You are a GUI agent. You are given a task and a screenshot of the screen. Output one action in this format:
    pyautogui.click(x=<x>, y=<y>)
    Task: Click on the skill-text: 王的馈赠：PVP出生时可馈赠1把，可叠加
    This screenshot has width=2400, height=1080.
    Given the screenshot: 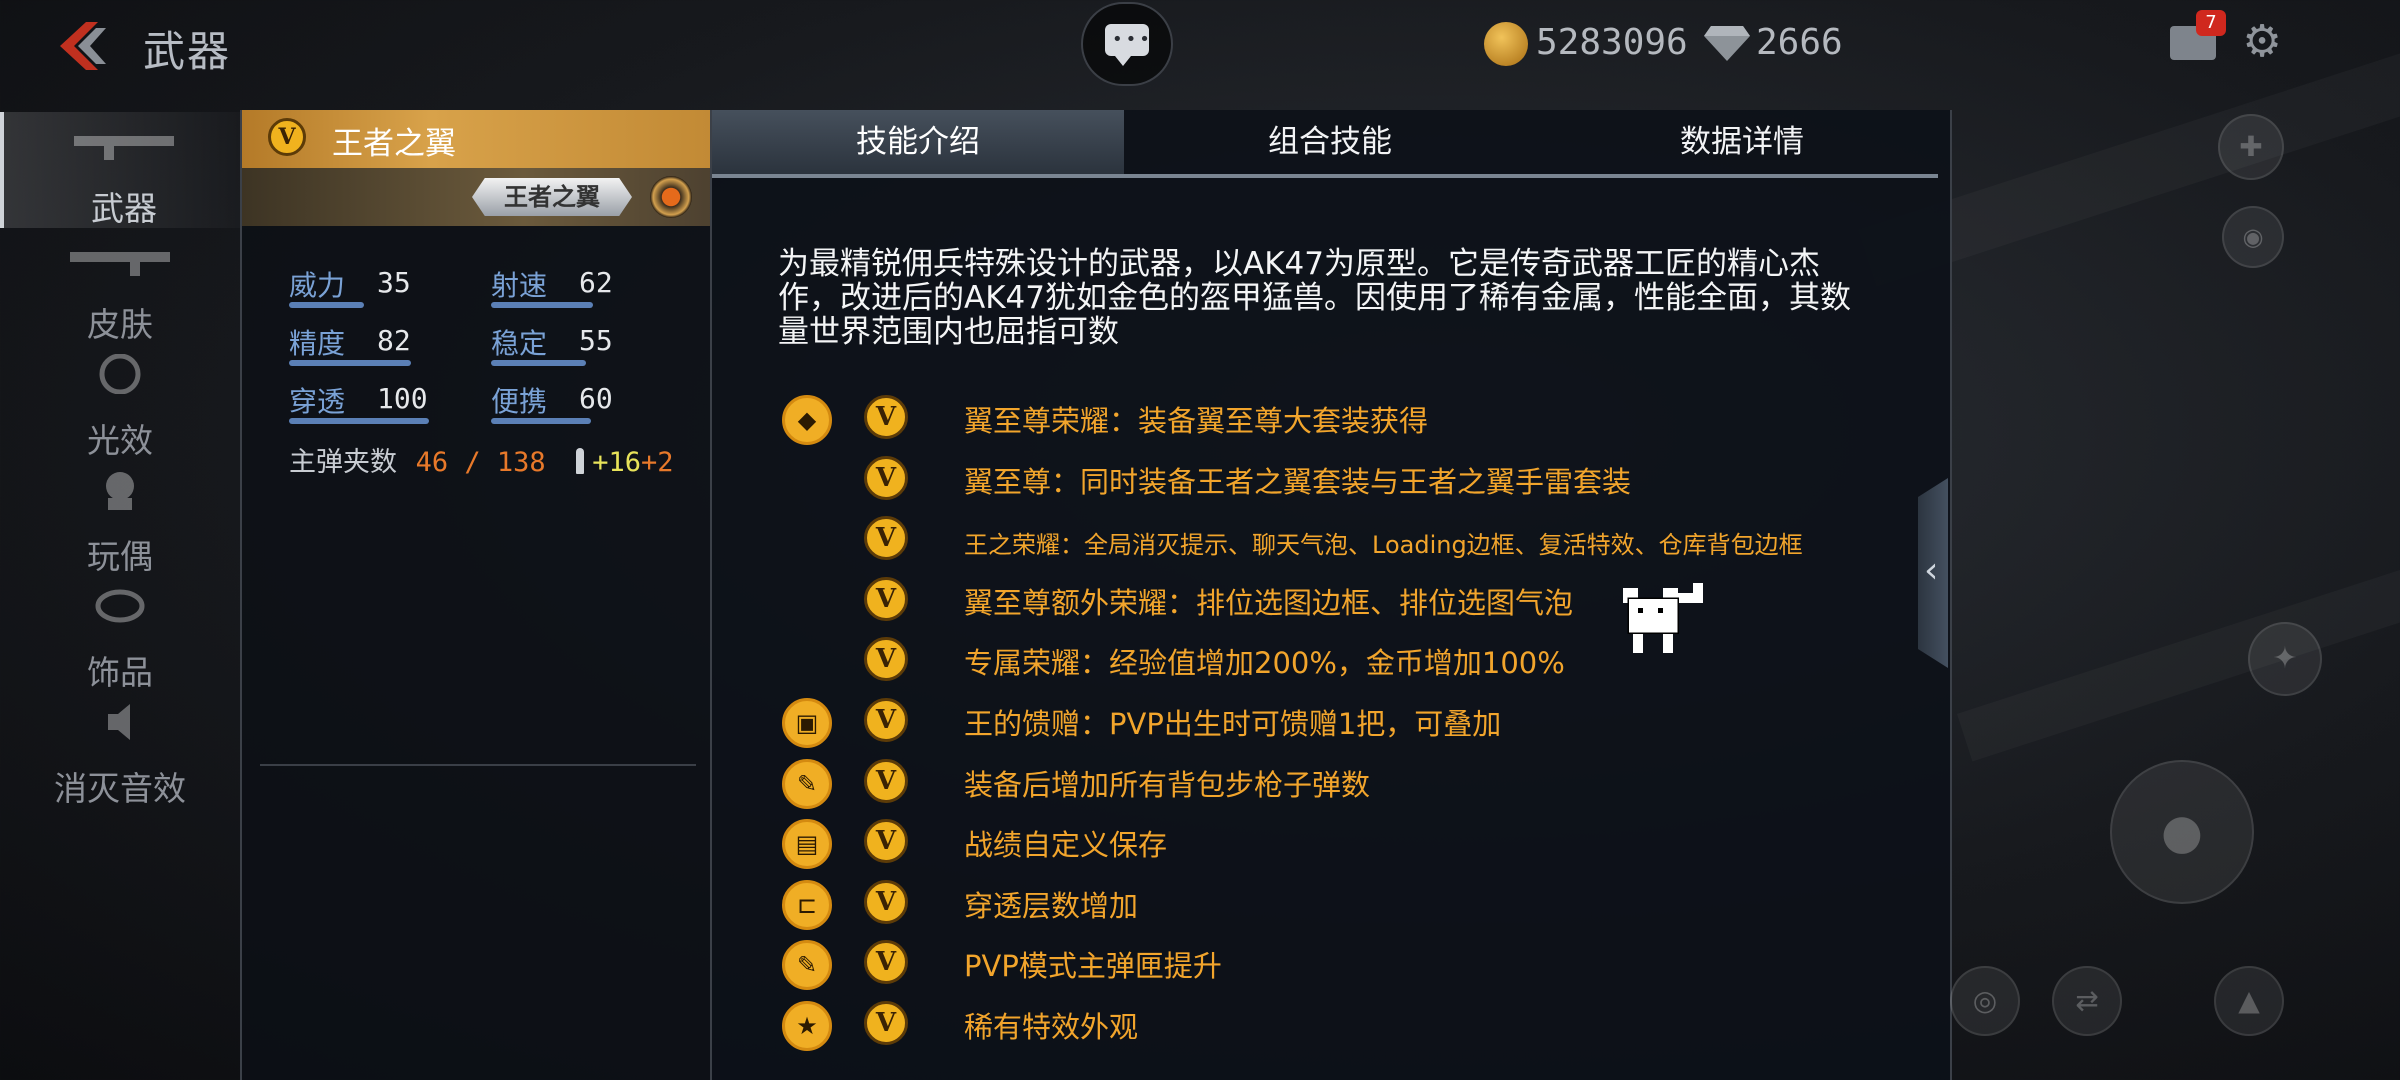 What is the action you would take?
    pyautogui.click(x=1233, y=724)
    